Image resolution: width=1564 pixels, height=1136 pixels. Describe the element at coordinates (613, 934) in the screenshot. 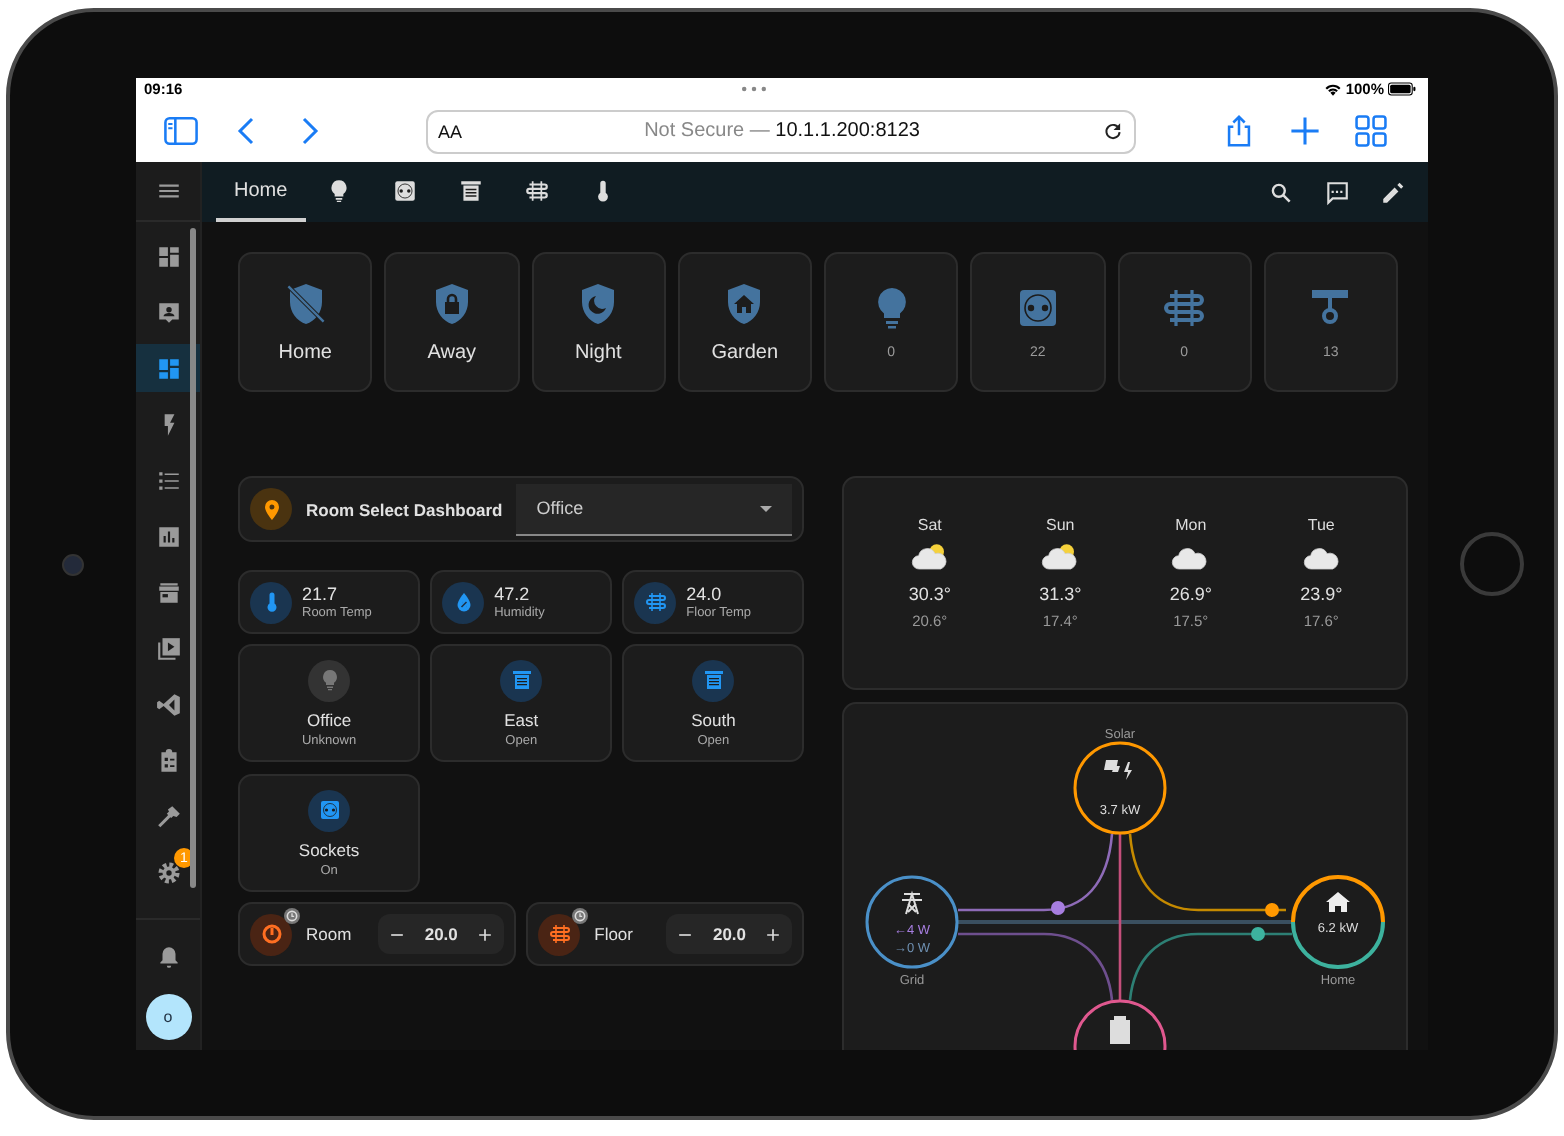

I see `thermostat-name: Floor` at that location.